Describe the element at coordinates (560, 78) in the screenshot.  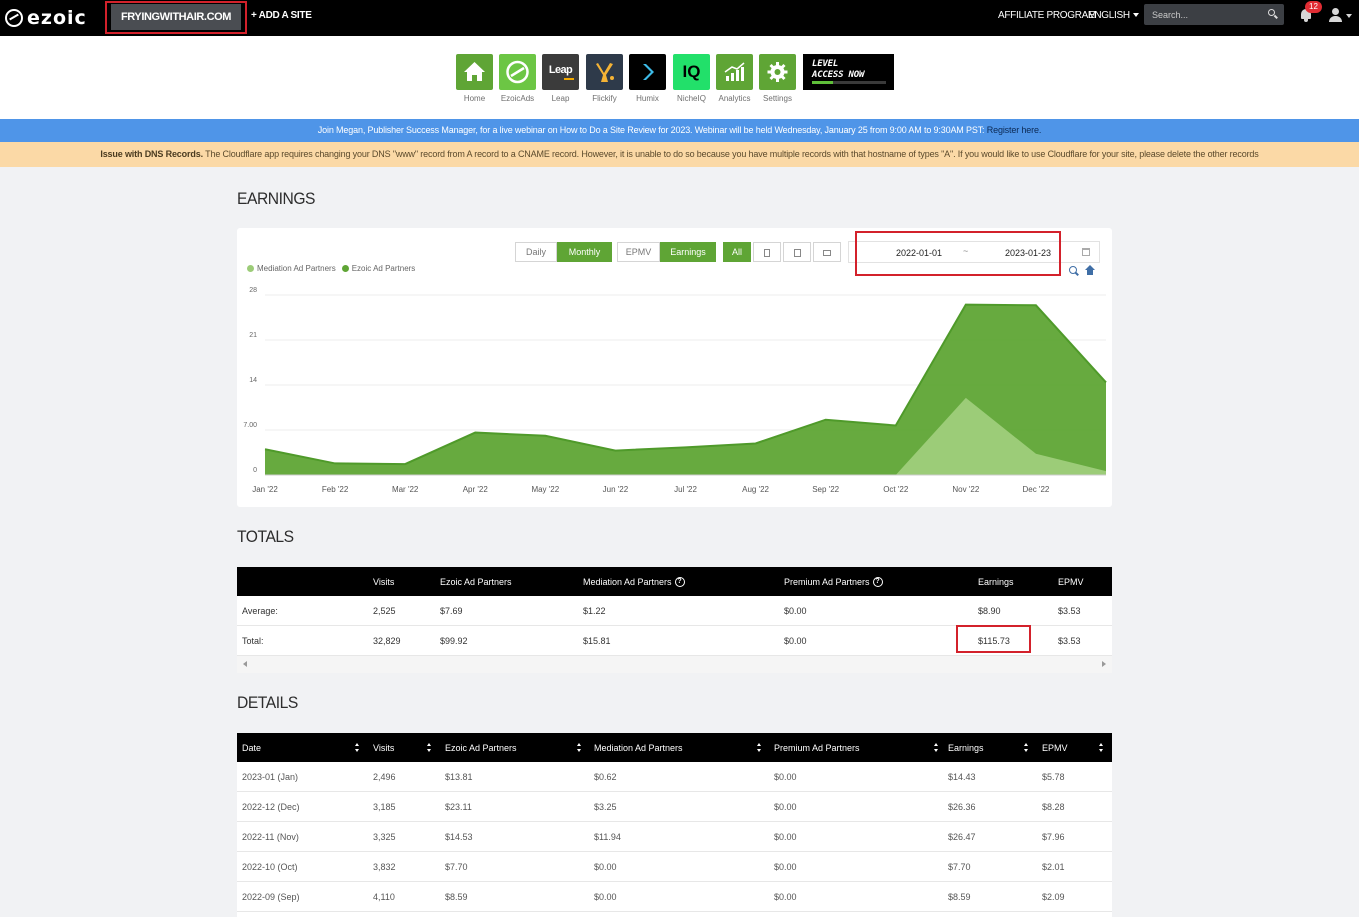
I see `app-leap: Leap Leap` at that location.